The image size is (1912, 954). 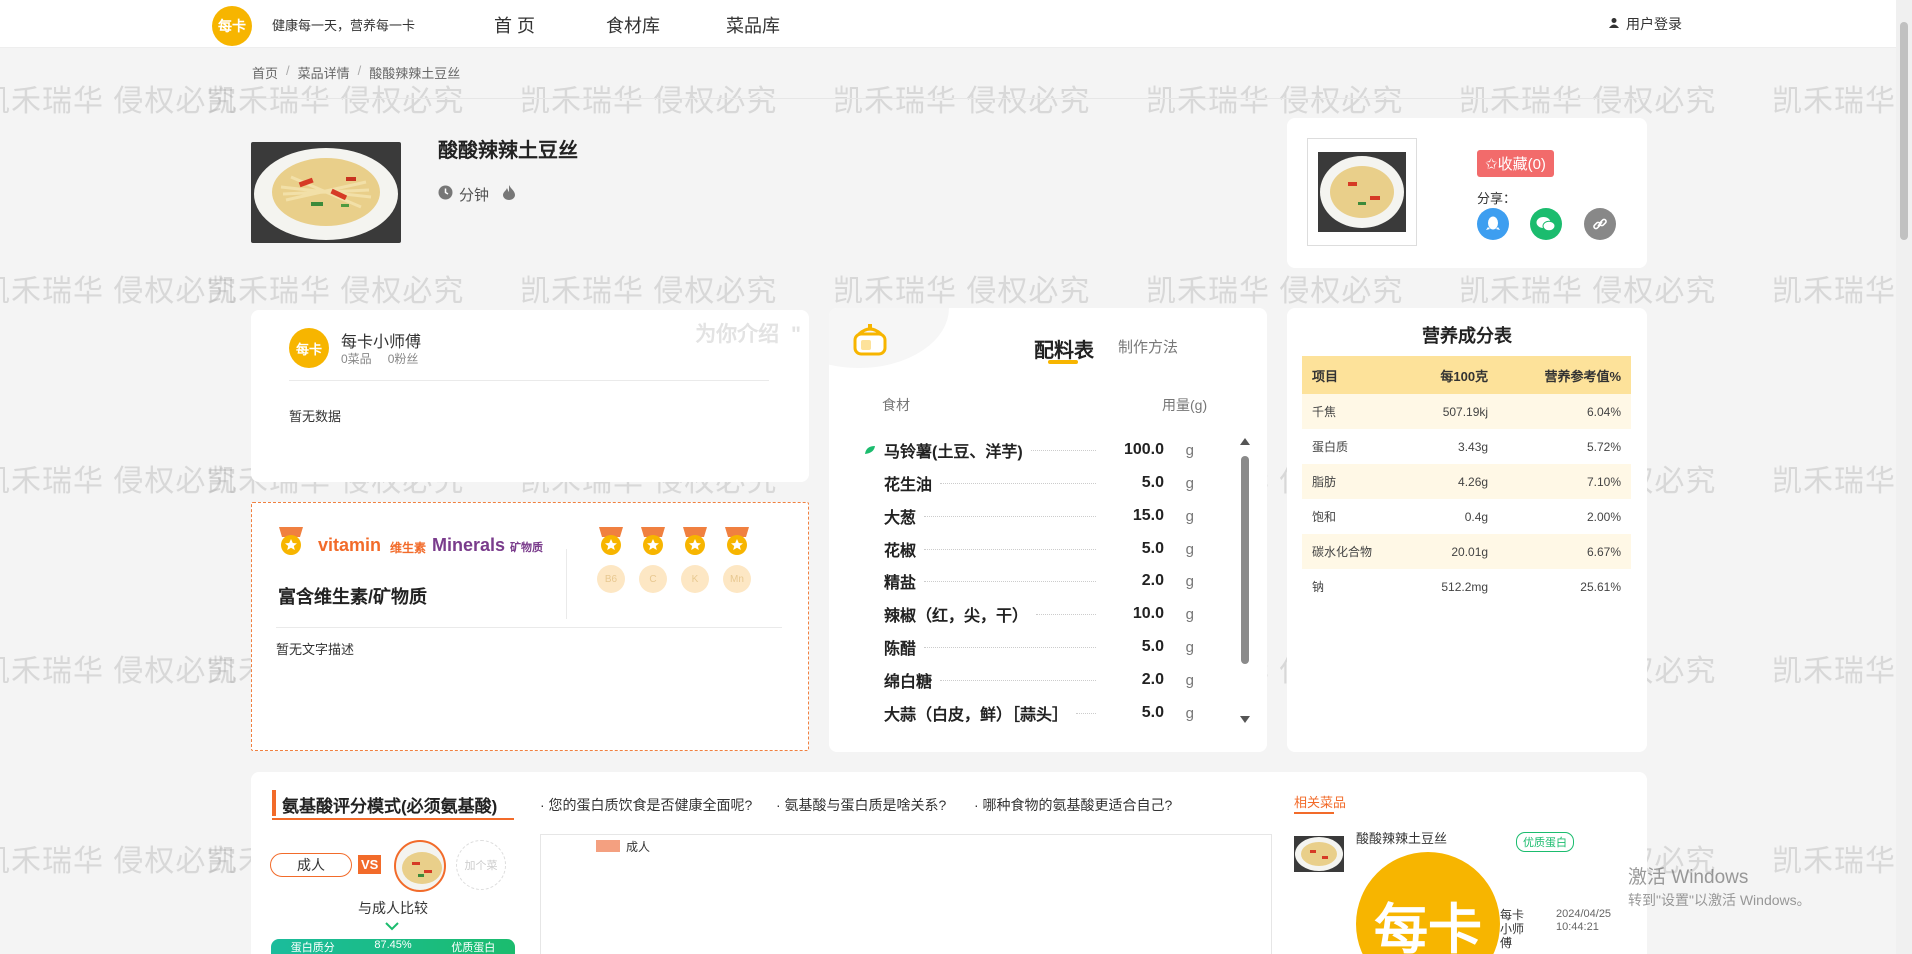 I want to click on amino-question-link: · 哪种食物的氨基酸更适合自己?, so click(x=1073, y=805).